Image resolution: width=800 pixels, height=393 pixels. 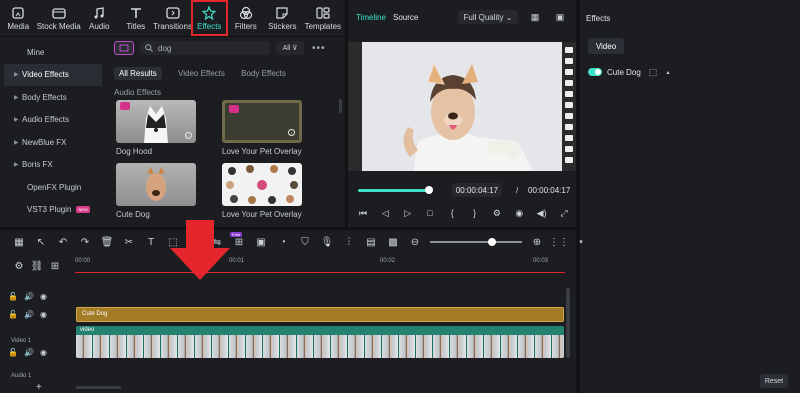 I want to click on tab-all-results: All Results, so click(x=138, y=73).